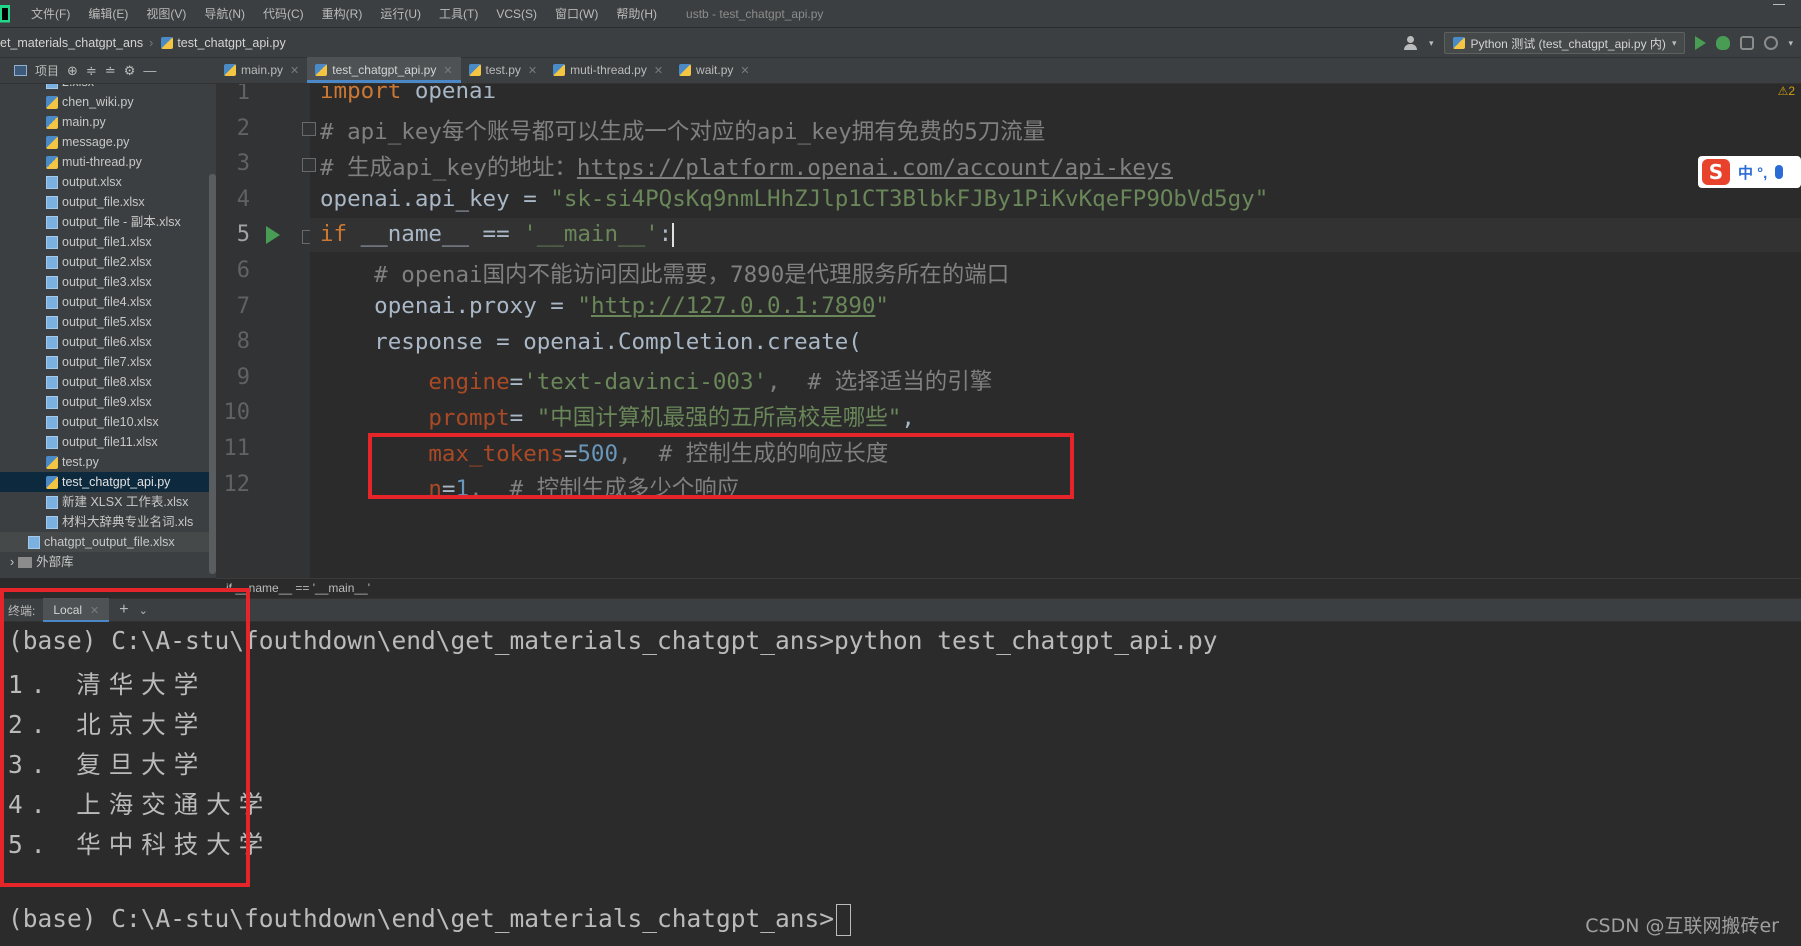  What do you see at coordinates (72, 71) in the screenshot?
I see `locate-icon: ⊕` at bounding box center [72, 71].